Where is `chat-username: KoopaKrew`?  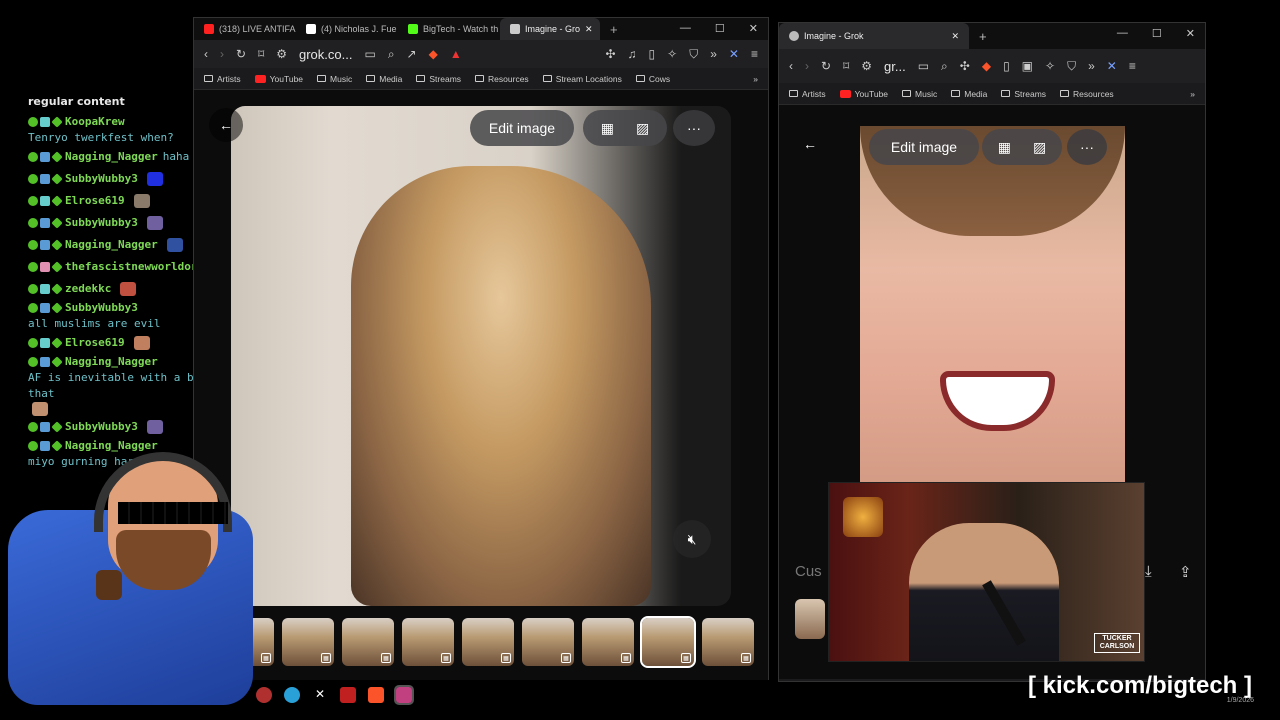
chat-username: KoopaKrew is located at coordinates (95, 122).